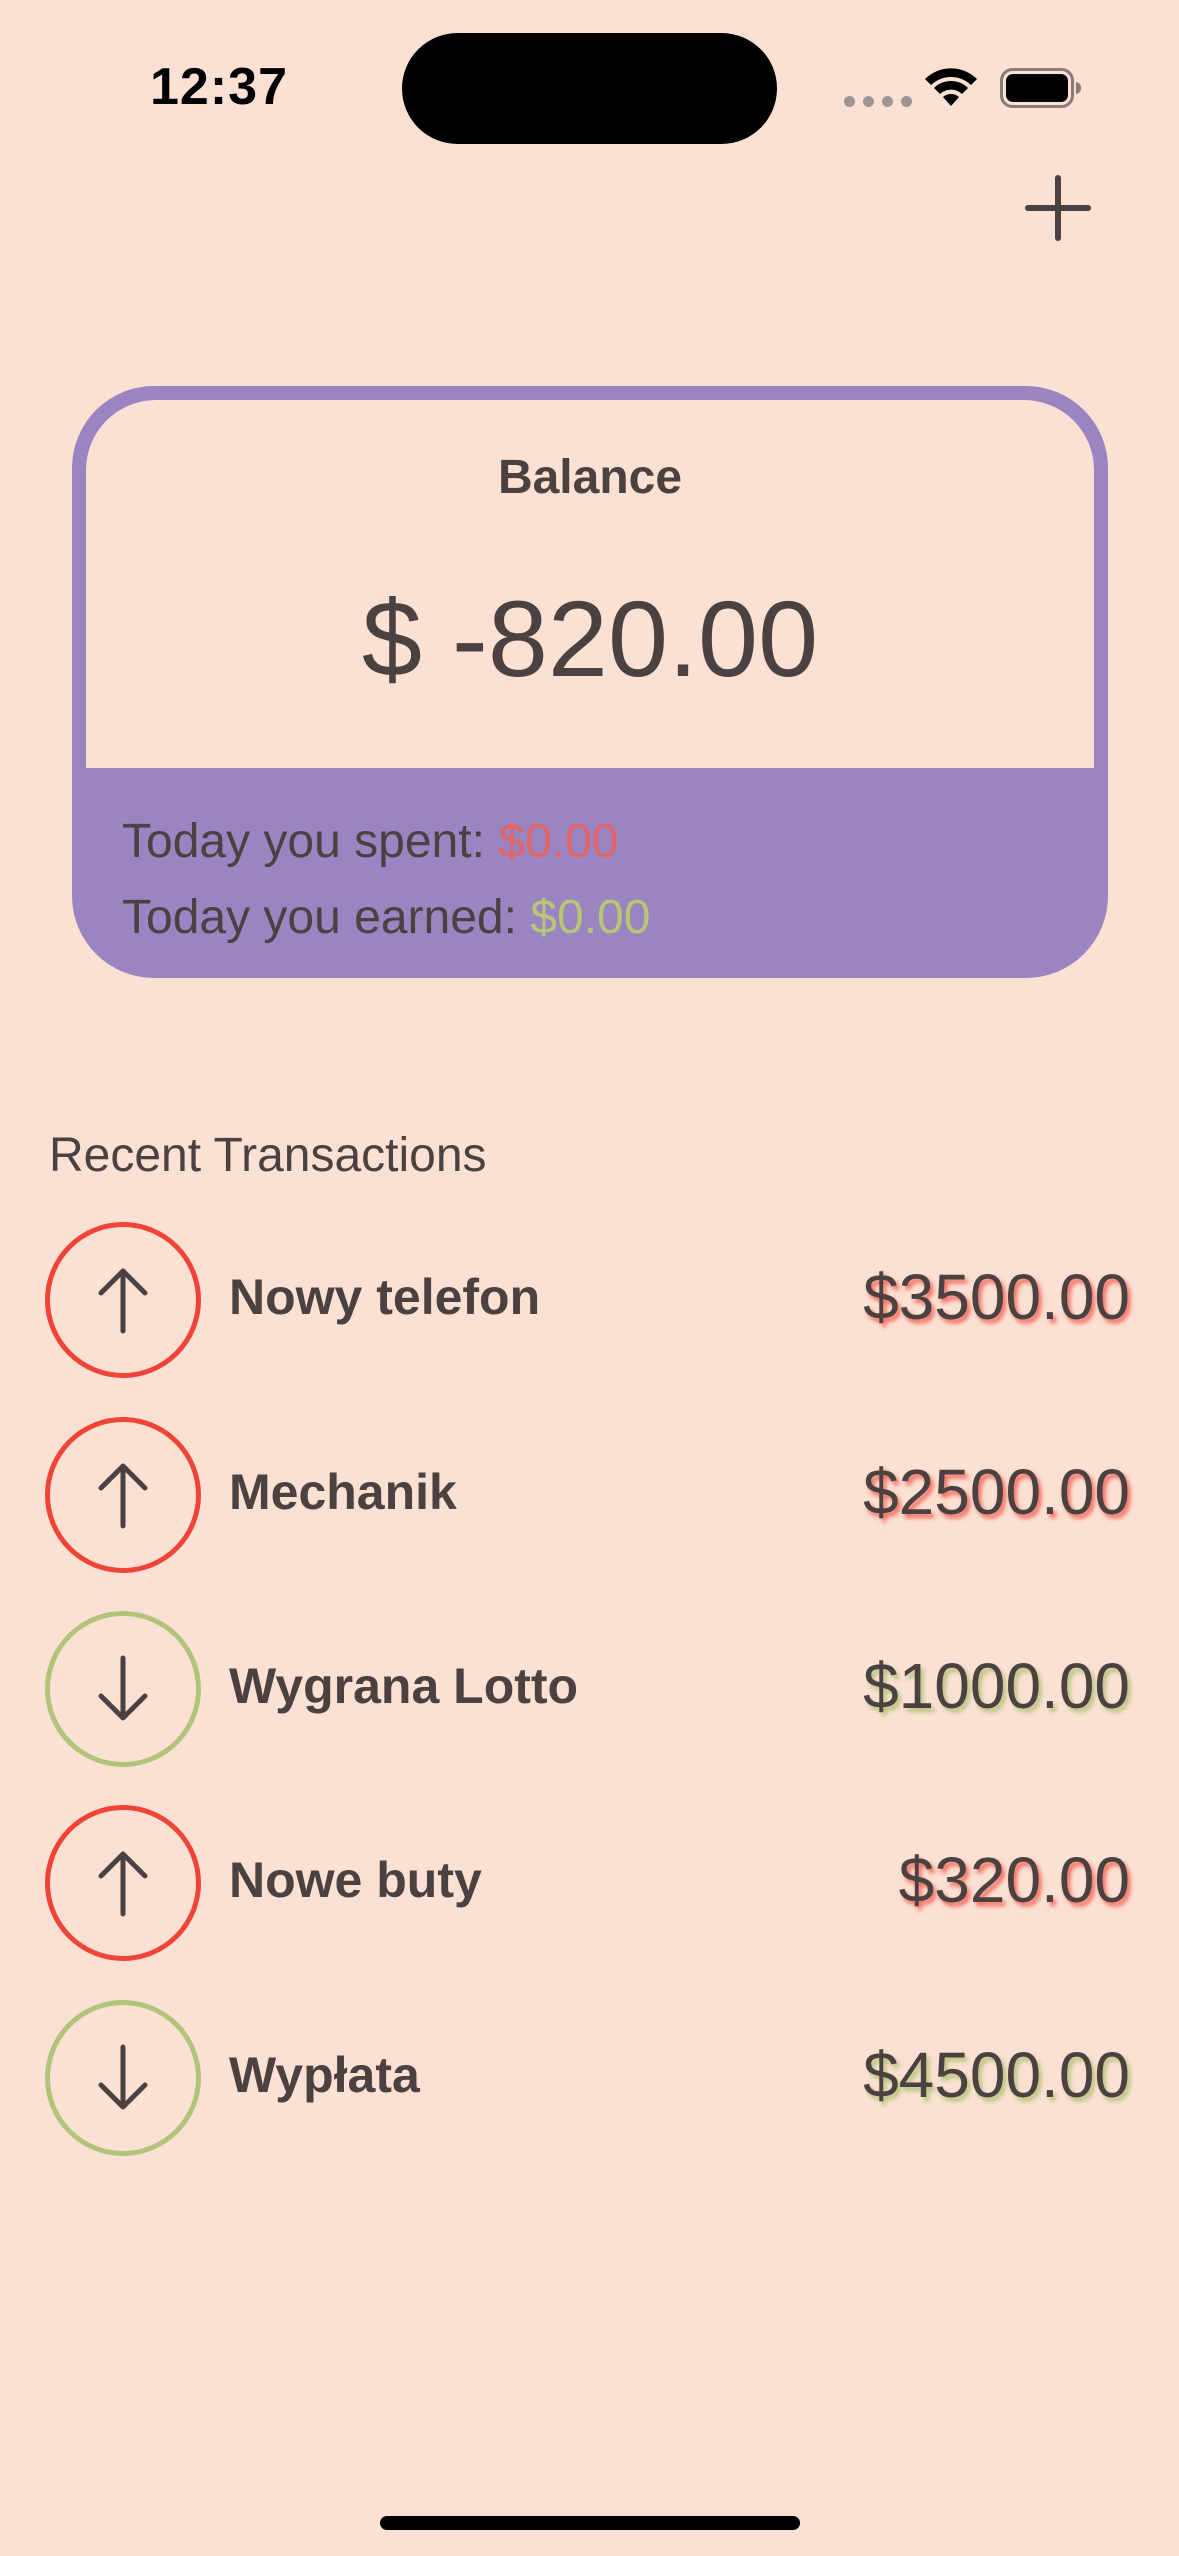  What do you see at coordinates (268, 1155) in the screenshot?
I see `recent-transactions-title: Recent Transactions` at bounding box center [268, 1155].